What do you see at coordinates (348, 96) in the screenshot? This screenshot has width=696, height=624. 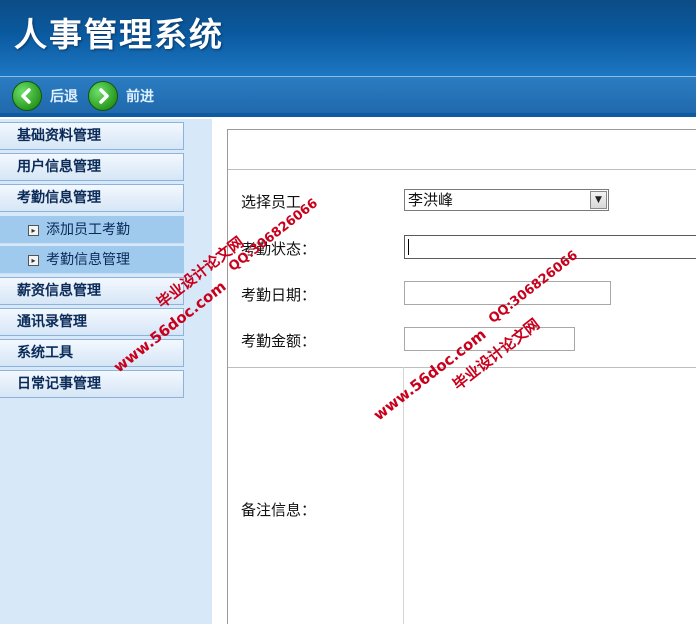 I see `nav-toolbar: 后退 前进` at bounding box center [348, 96].